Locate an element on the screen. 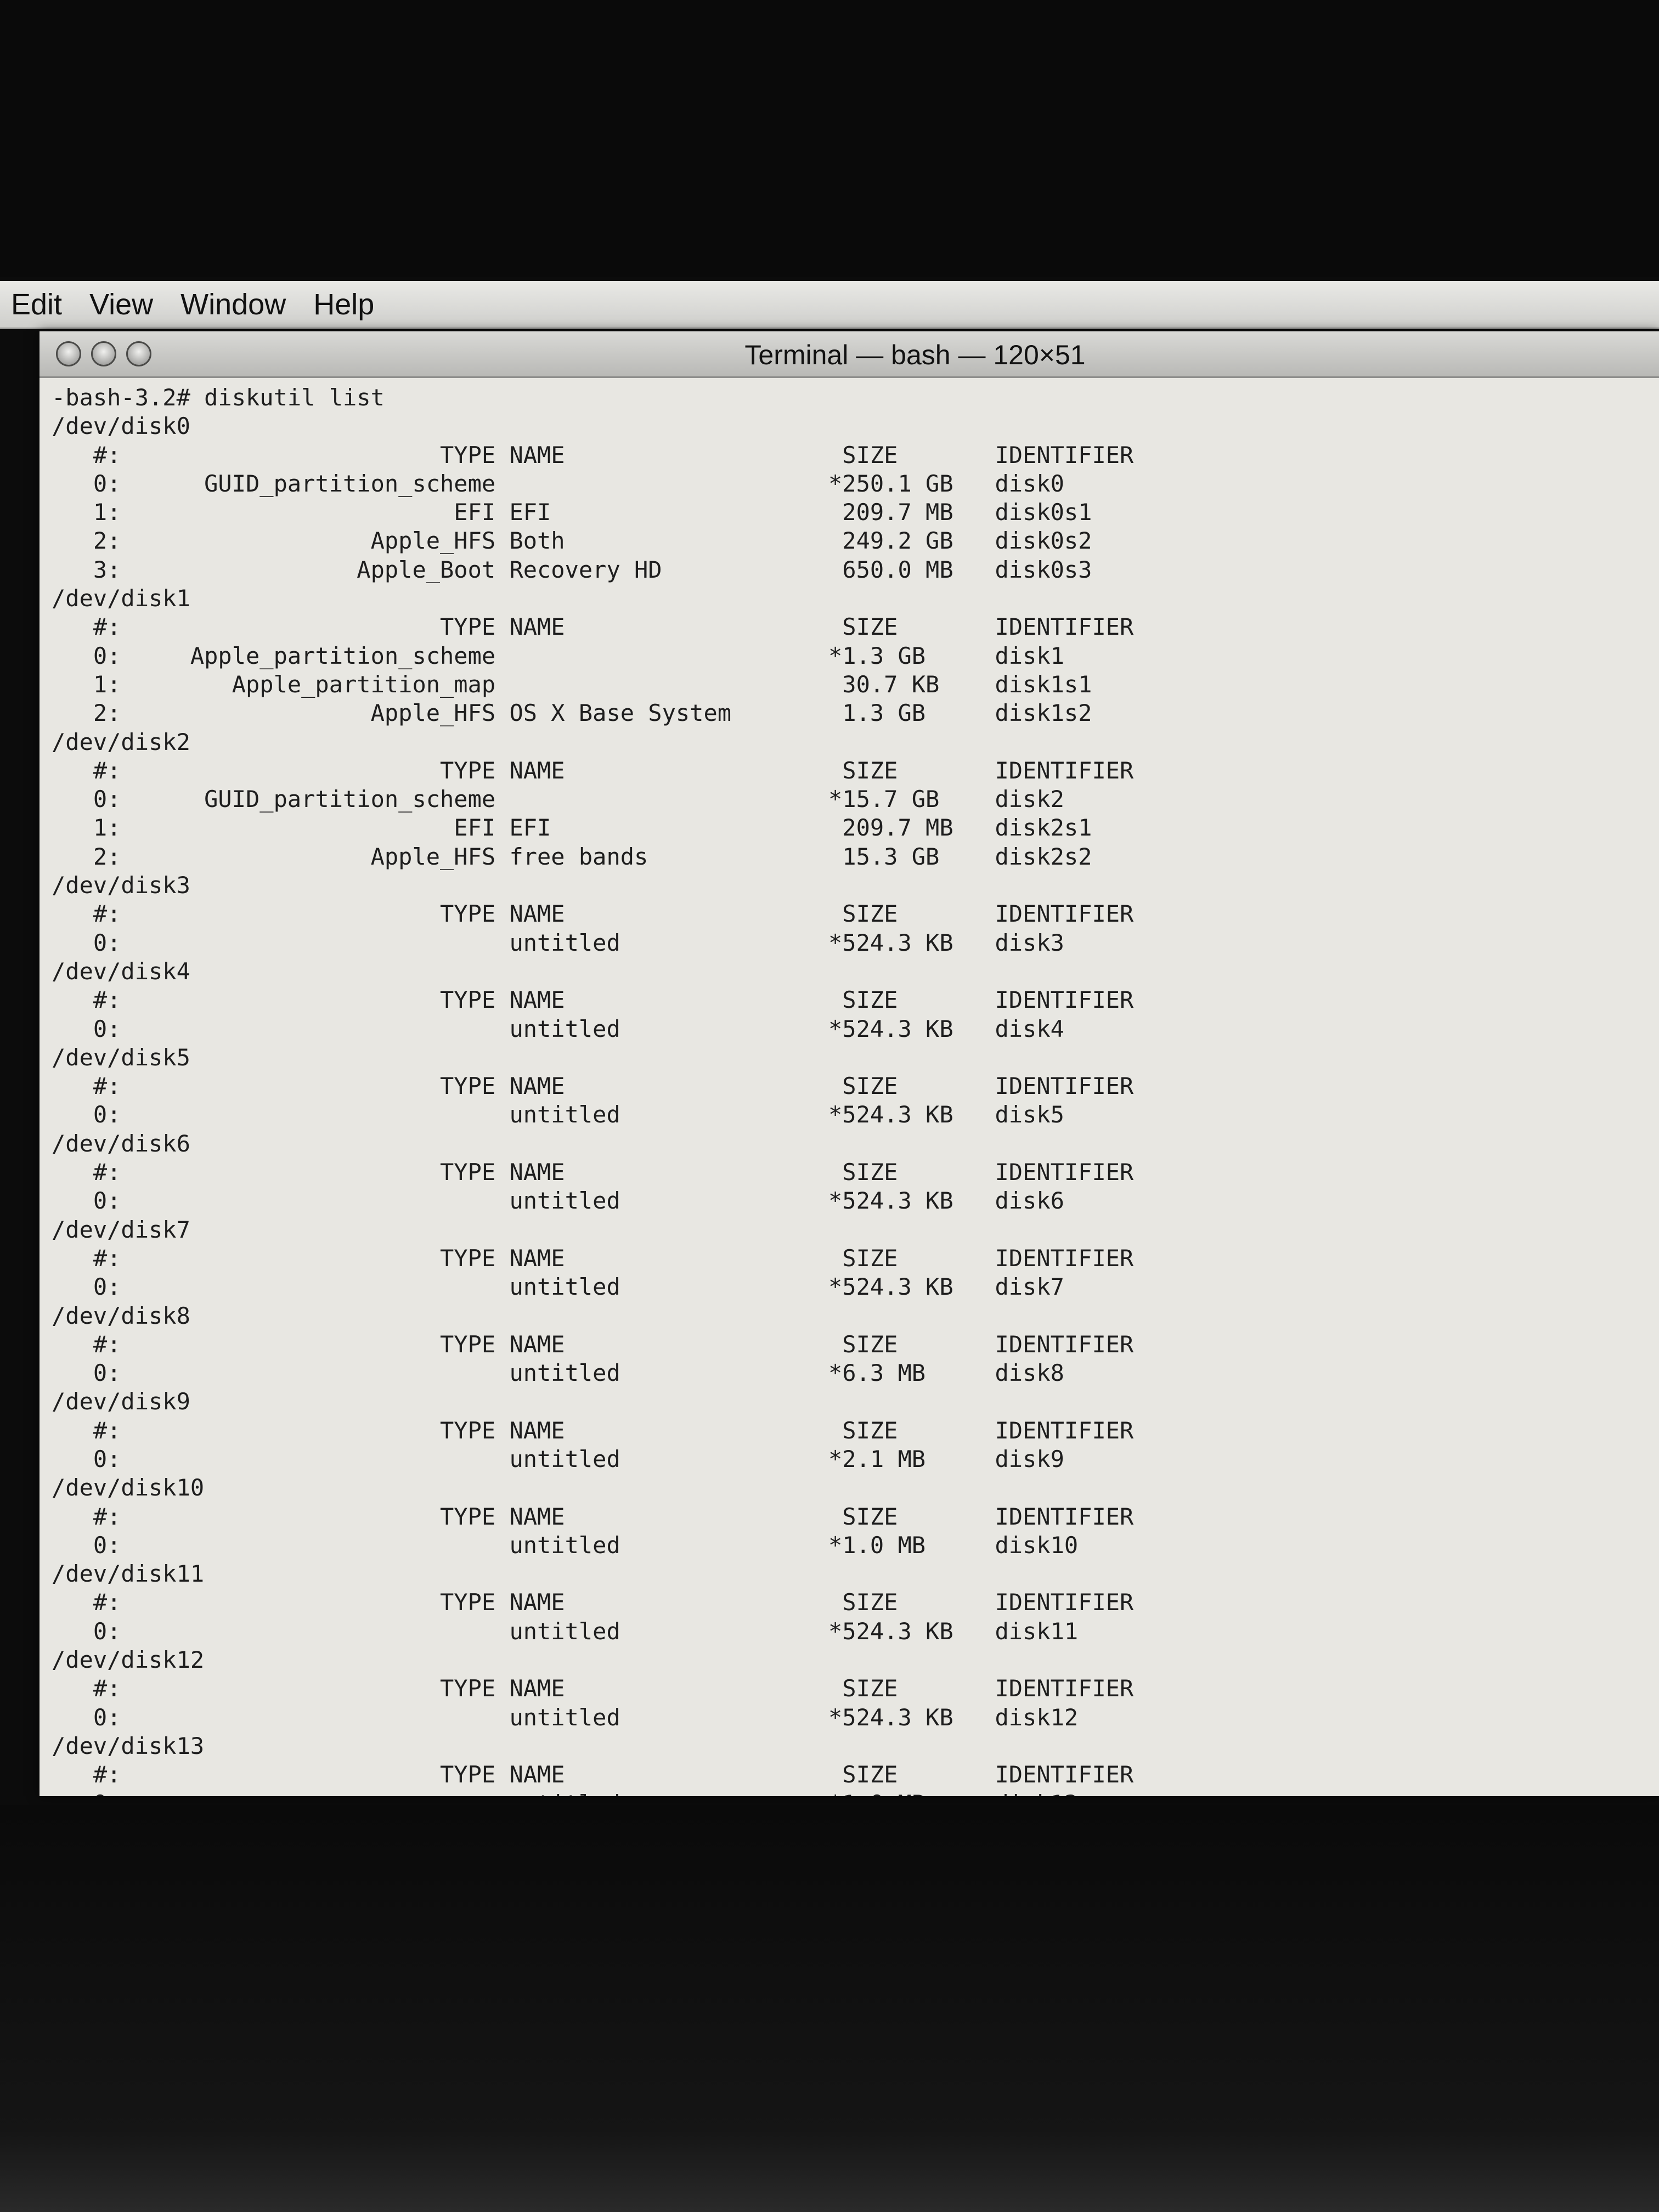 This screenshot has height=2212, width=1659. menu-view: View is located at coordinates (124, 304).